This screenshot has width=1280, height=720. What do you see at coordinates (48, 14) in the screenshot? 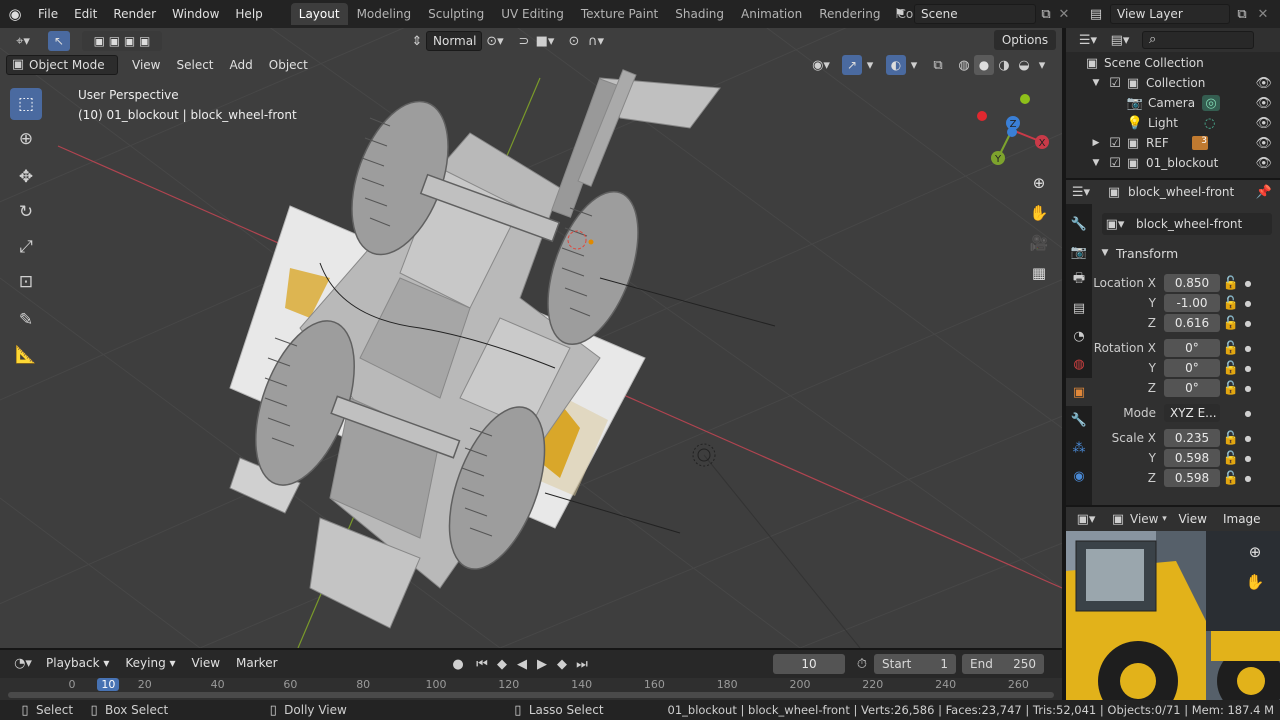
I see `menu-file: File` at bounding box center [48, 14].